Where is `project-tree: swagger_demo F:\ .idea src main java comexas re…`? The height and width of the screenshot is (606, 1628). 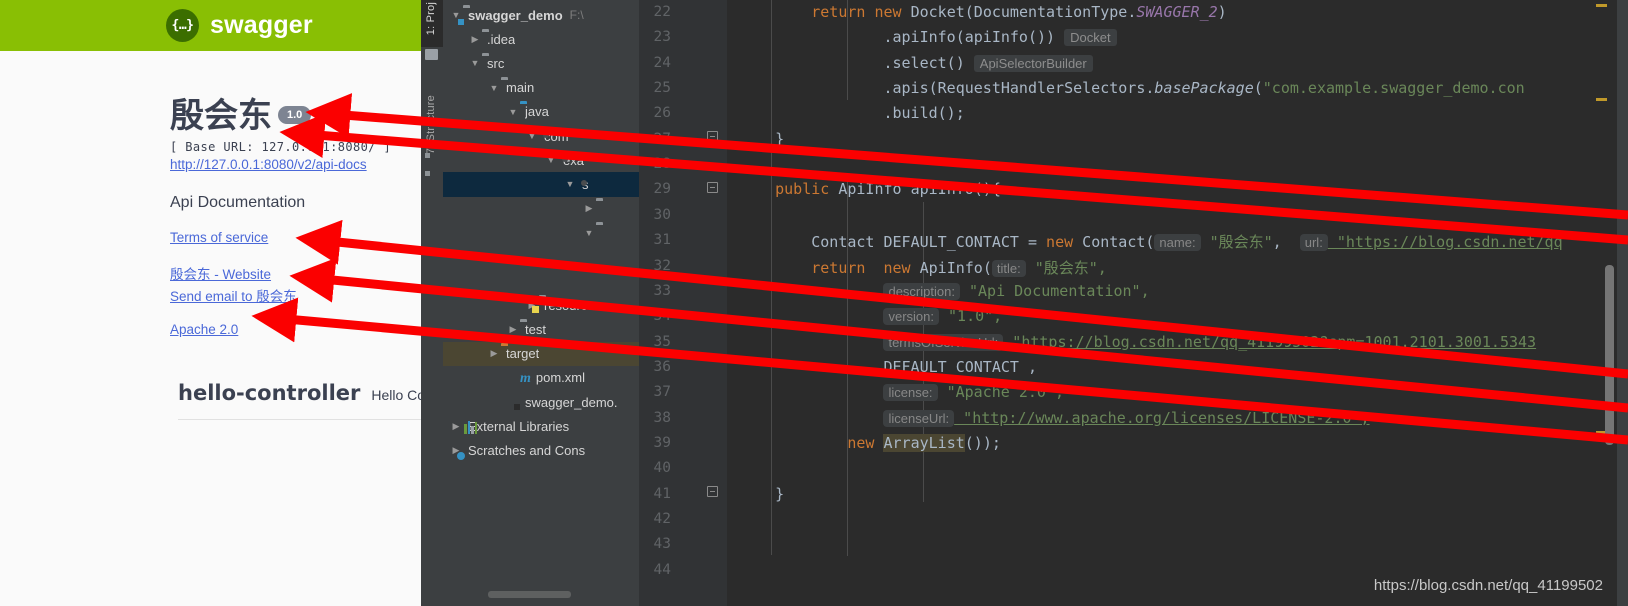 project-tree: swagger_demo F:\ .idea src main java comexas re… is located at coordinates (541, 233).